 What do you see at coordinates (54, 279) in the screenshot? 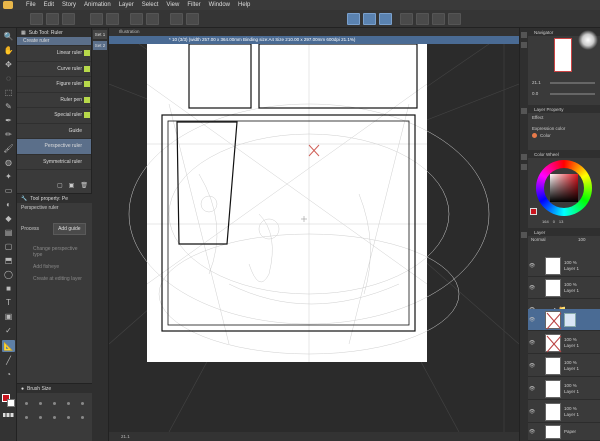
I see `create-editing-layer-option: Create at editing layer` at bounding box center [54, 279].